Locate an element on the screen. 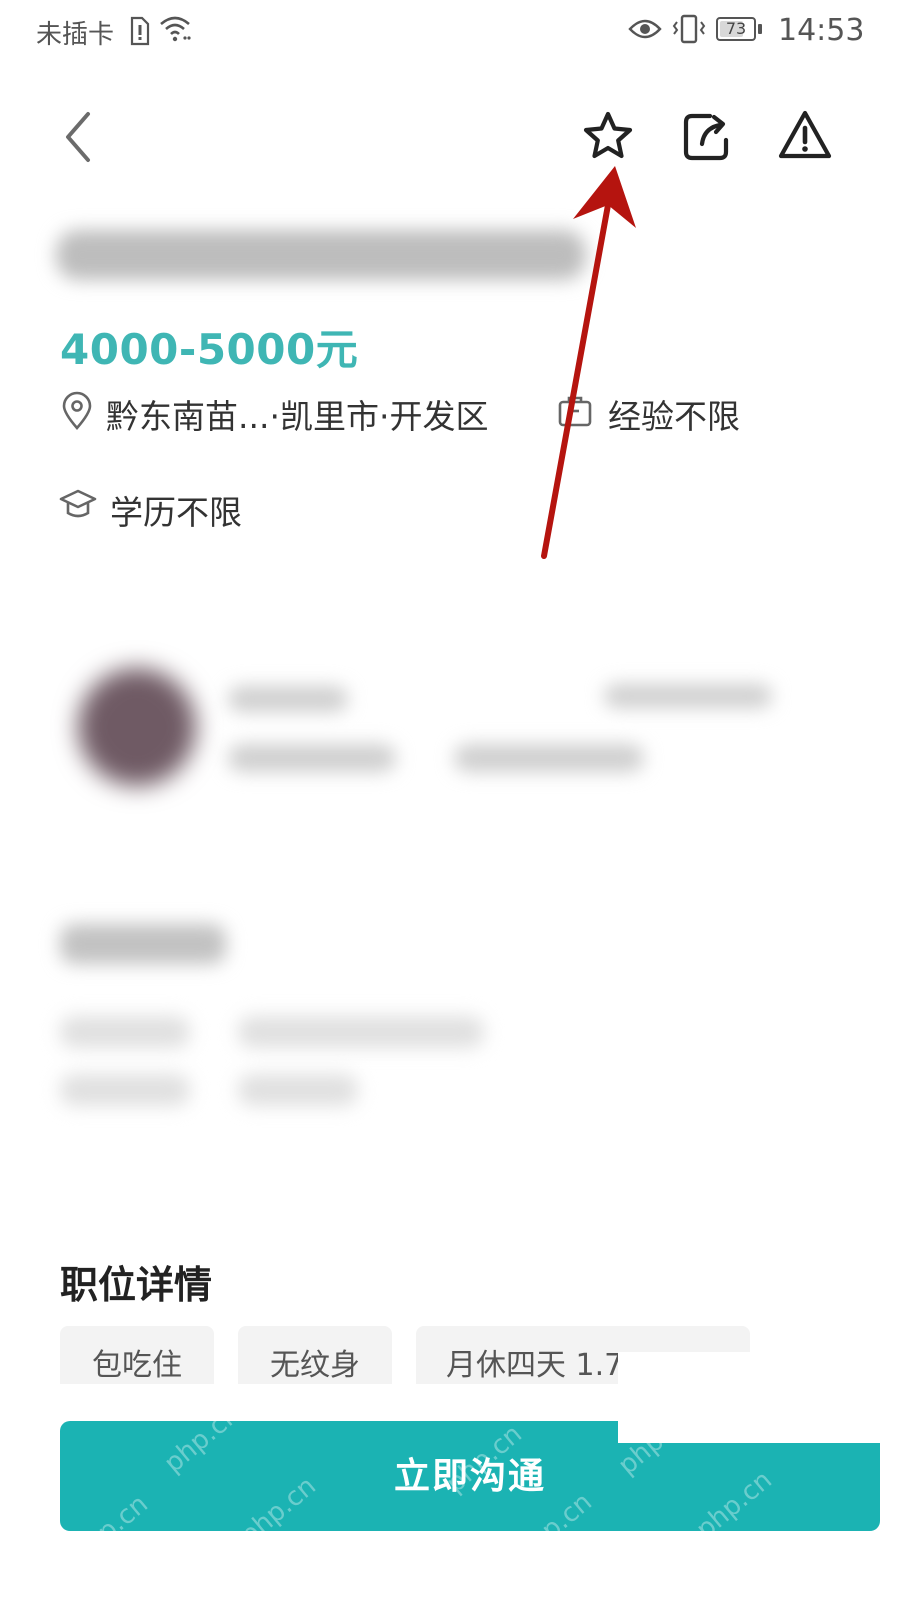 The width and height of the screenshot is (900, 1600). eye-icon is located at coordinates (645, 31).